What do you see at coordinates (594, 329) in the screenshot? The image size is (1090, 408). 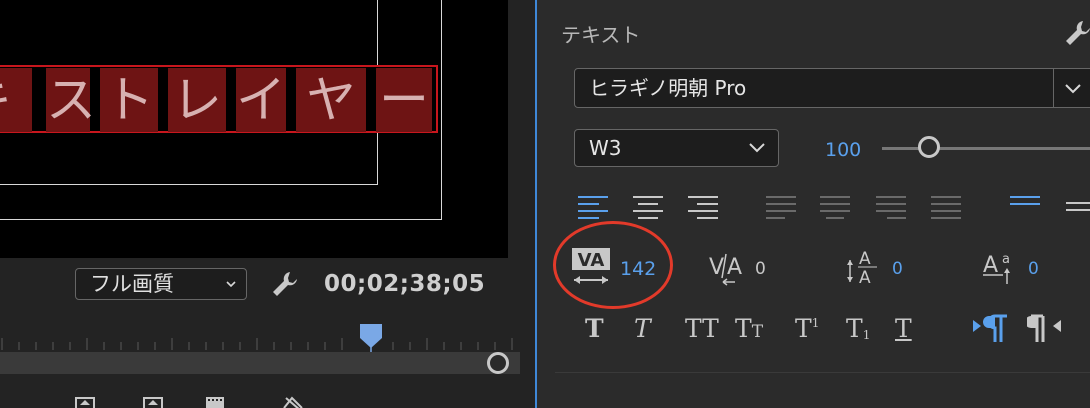 I see `faux-bold-icon: T` at bounding box center [594, 329].